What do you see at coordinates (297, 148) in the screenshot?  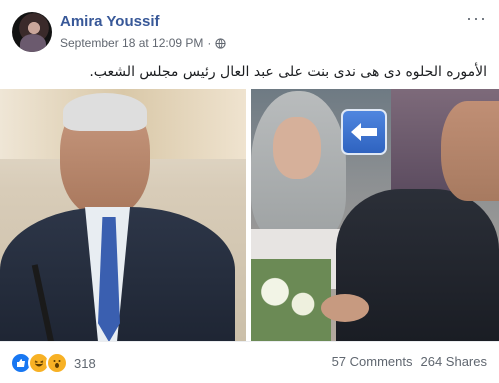 I see `woman-face` at bounding box center [297, 148].